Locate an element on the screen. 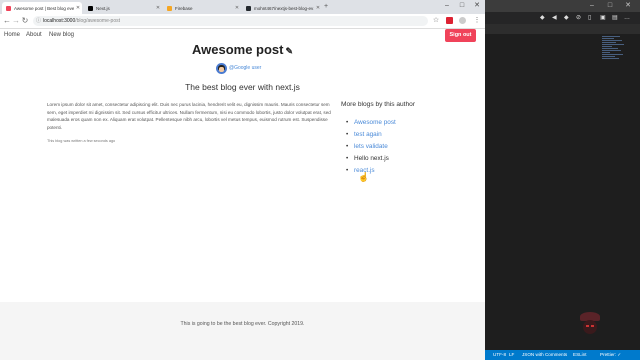 The image size is (640, 360). list-item: lets validate is located at coordinates (371, 147).